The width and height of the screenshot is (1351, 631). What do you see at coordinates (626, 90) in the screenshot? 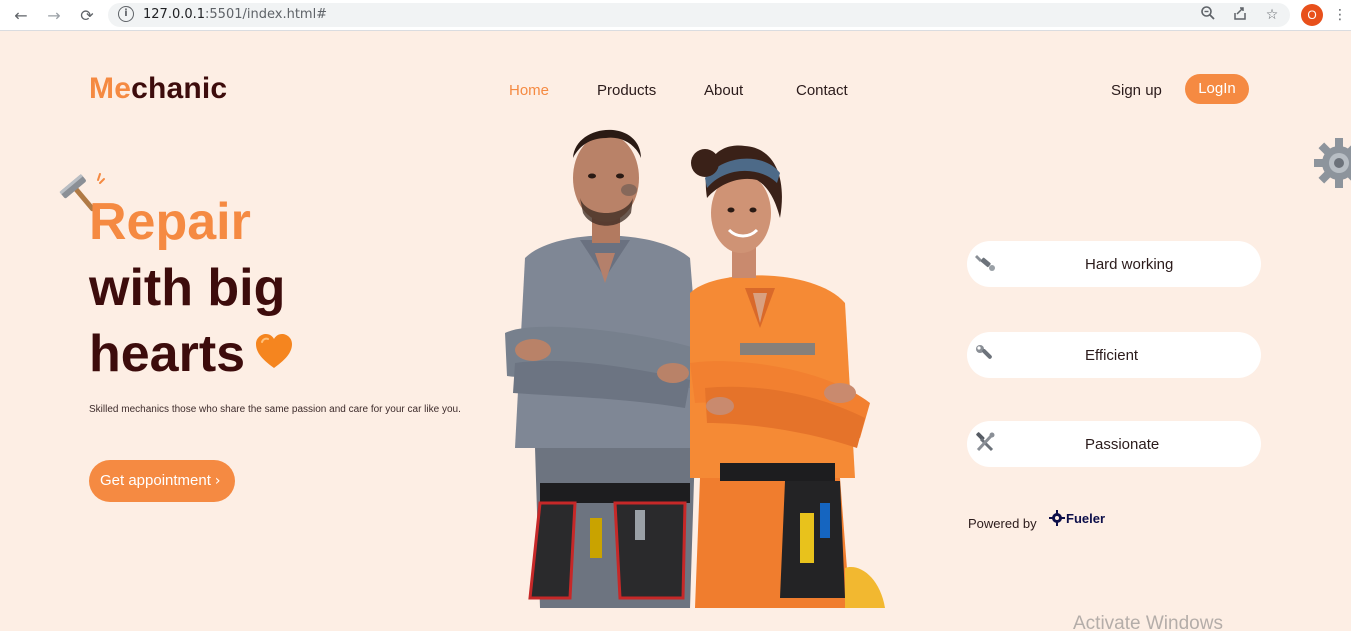
I see `nav-products: Products` at bounding box center [626, 90].